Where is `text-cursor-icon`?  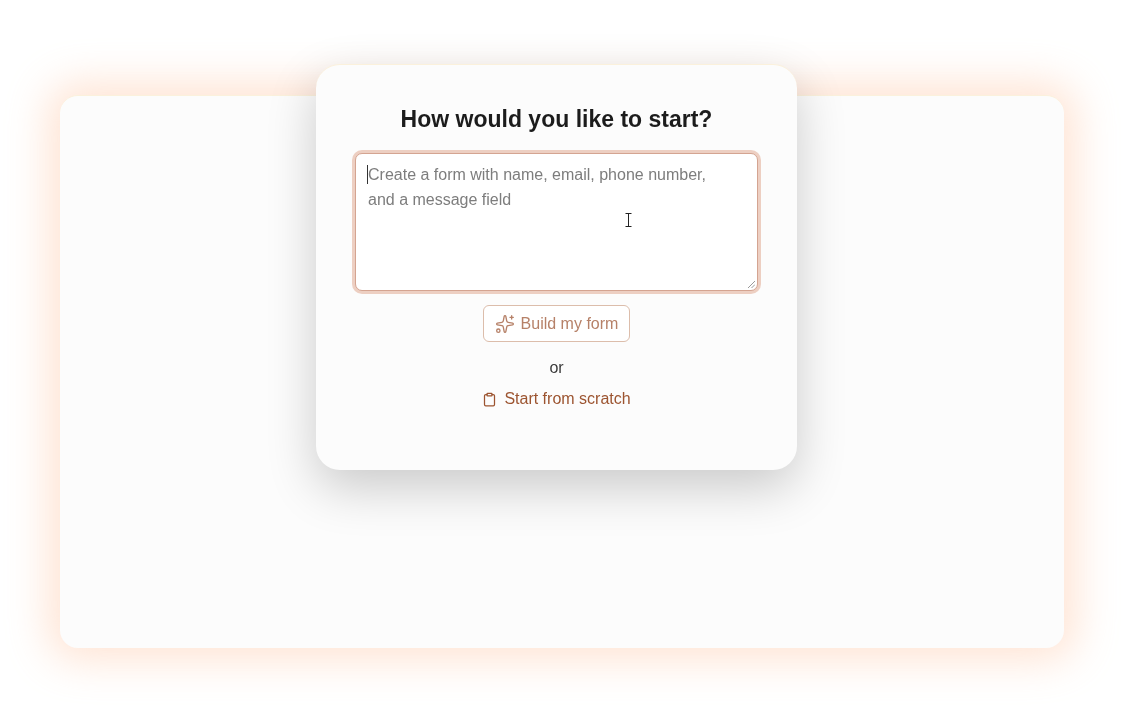
text-cursor-icon is located at coordinates (628, 220).